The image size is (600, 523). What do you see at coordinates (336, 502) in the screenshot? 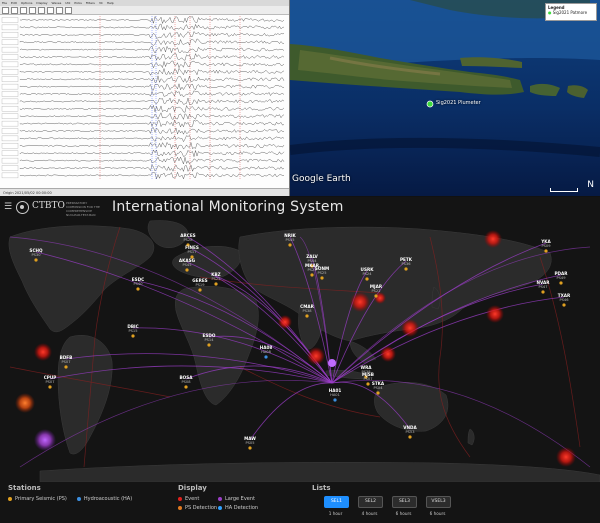
I see `sel1-button: SEL1` at bounding box center [336, 502].